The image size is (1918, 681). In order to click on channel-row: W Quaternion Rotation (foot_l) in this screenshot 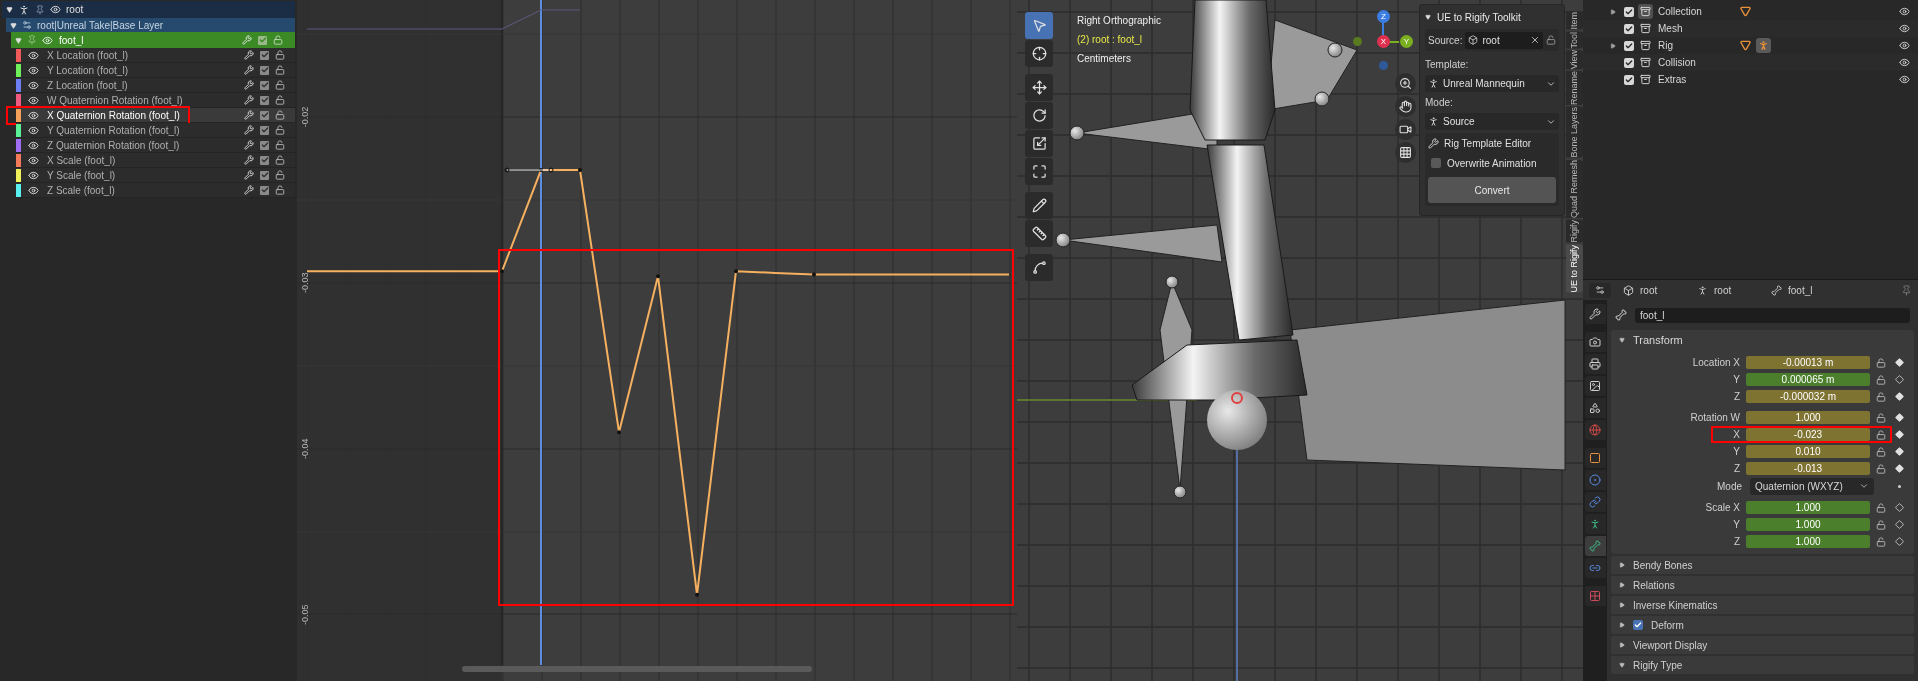, I will do `click(155, 100)`.